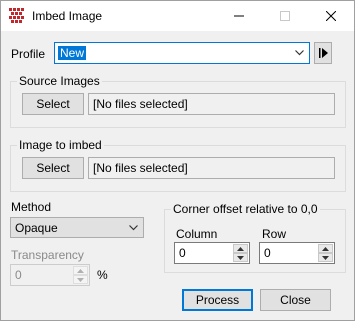 This screenshot has width=355, height=321. Describe the element at coordinates (53, 168) in the screenshot. I see `imbed-select-button: Select` at that location.